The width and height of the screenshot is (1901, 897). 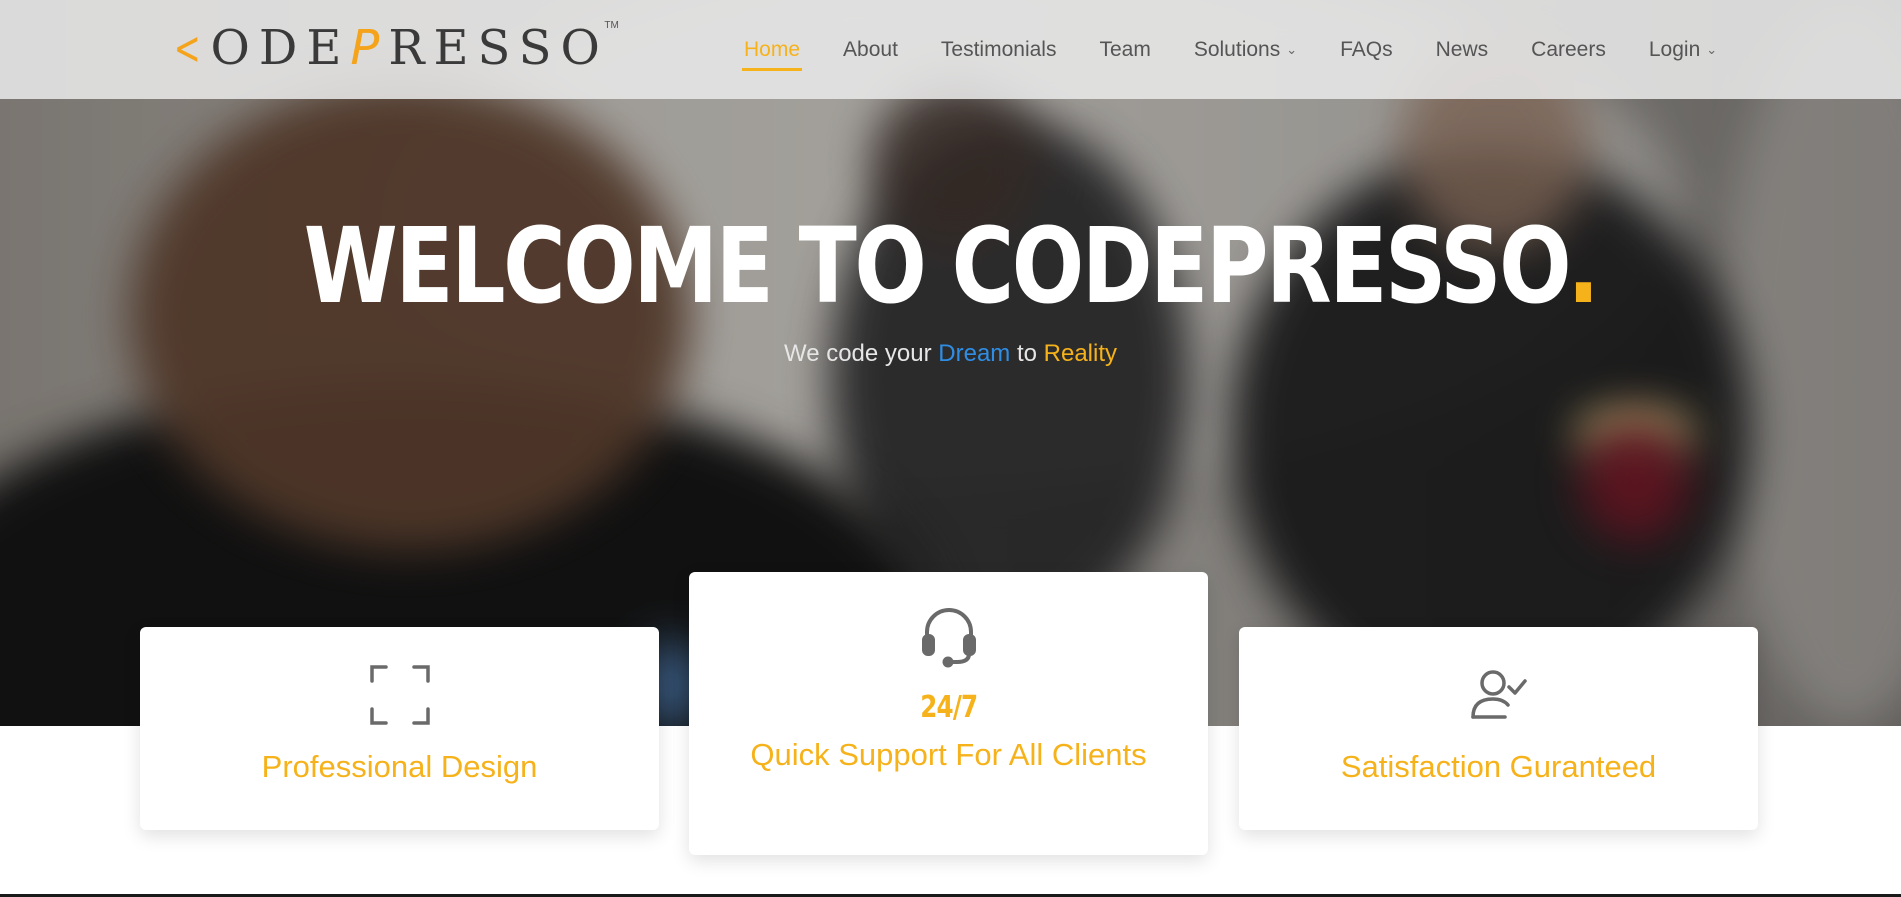 What do you see at coordinates (1498, 728) in the screenshot?
I see `feature-card-satisfaction: Satisfaction Guranteed` at bounding box center [1498, 728].